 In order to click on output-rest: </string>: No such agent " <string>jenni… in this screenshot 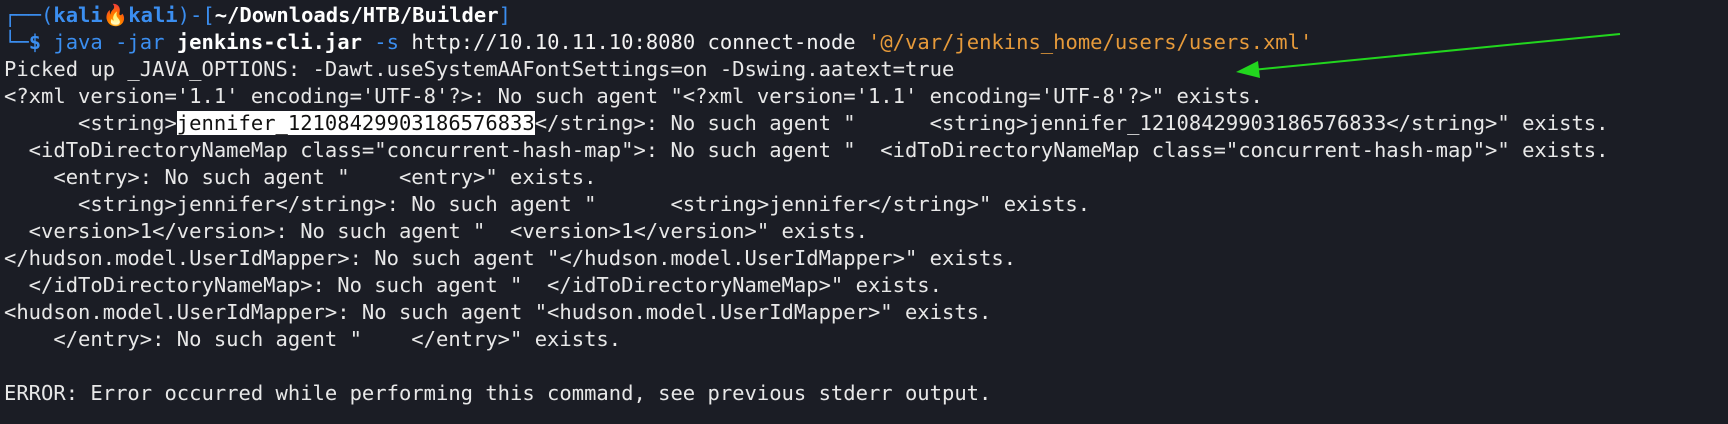, I will do `click(1071, 123)`.